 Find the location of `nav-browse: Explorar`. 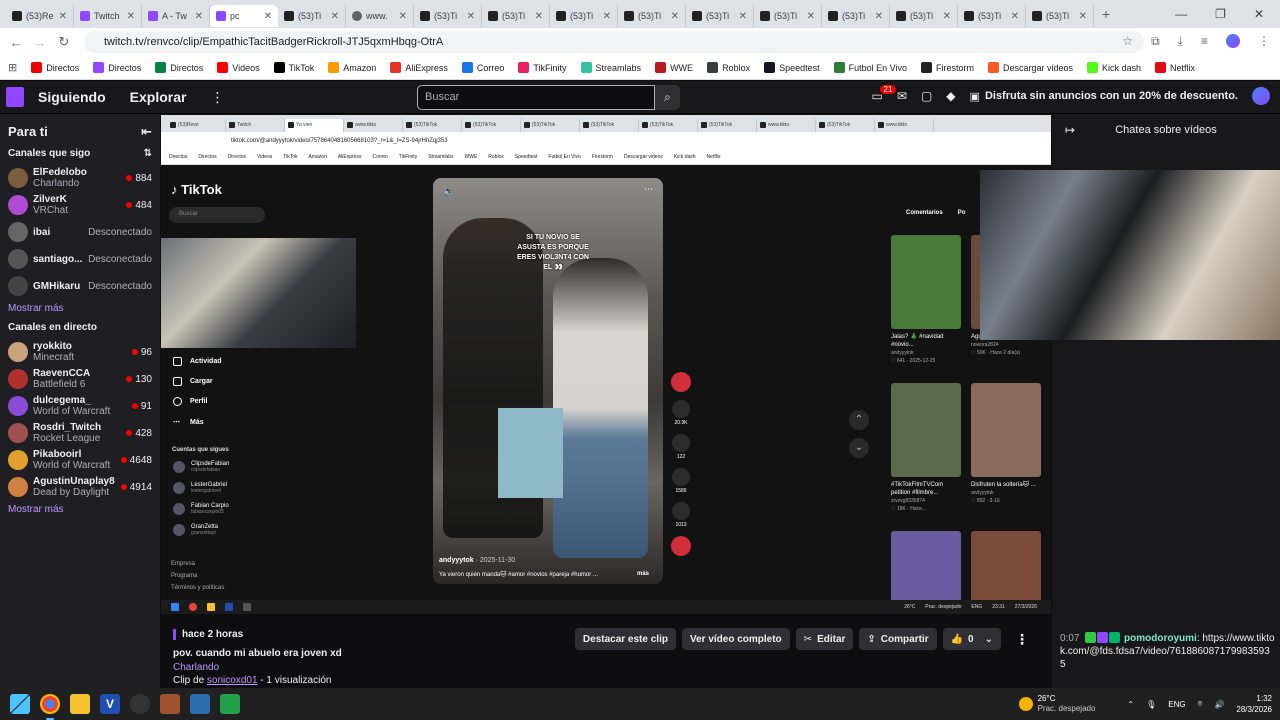

nav-browse: Explorar is located at coordinates (158, 97).